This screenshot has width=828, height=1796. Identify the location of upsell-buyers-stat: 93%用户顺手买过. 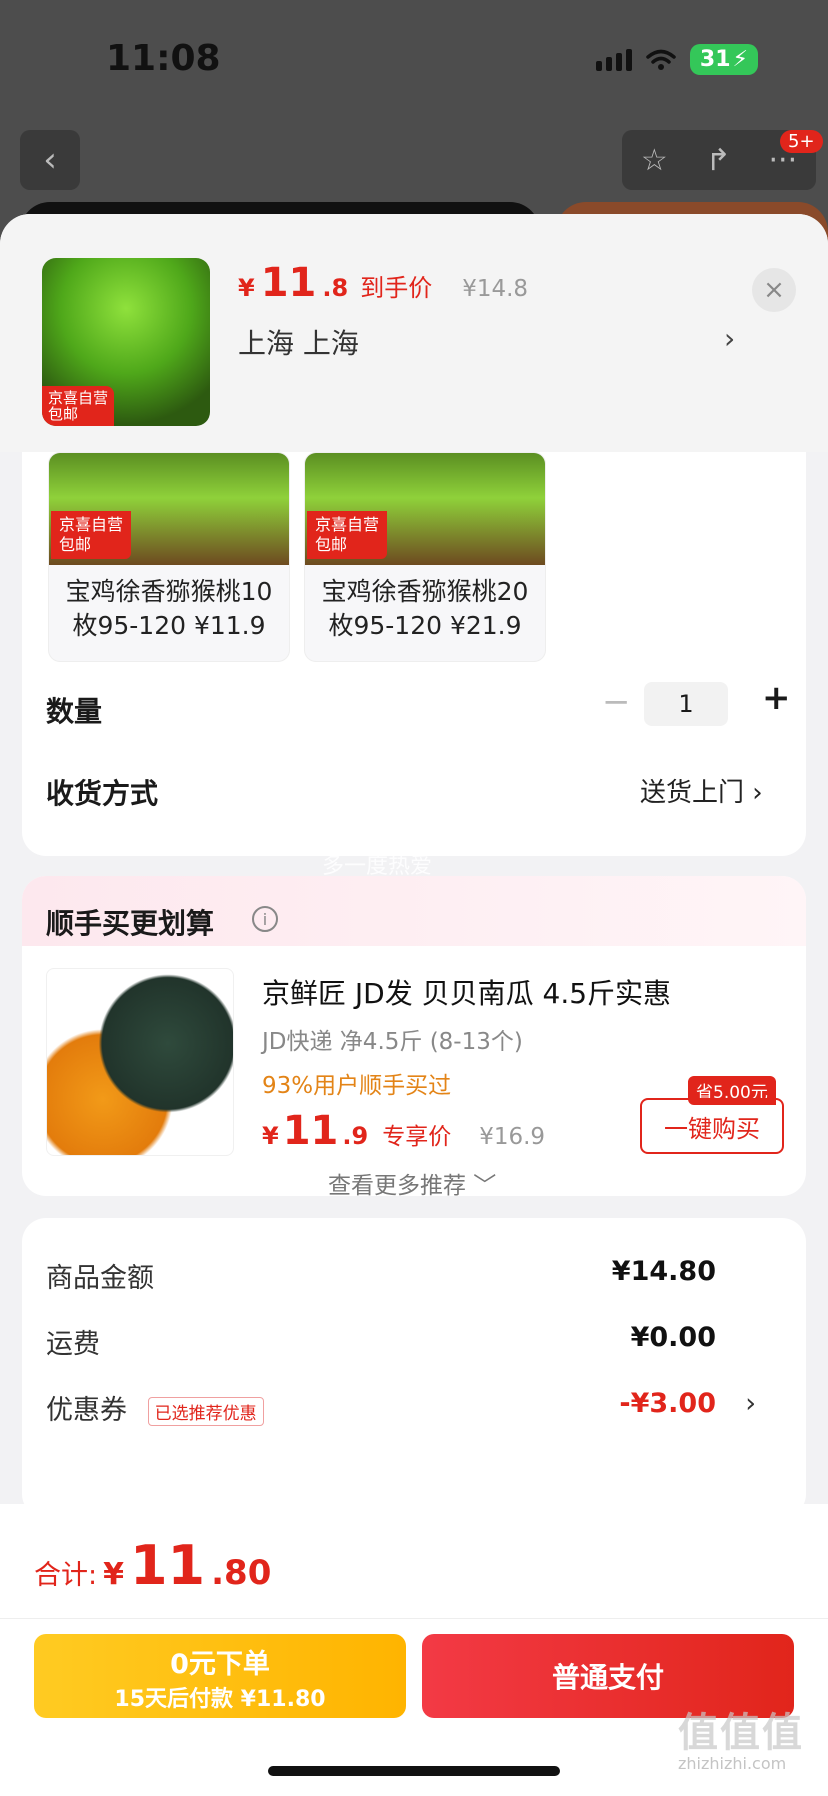
(357, 1086).